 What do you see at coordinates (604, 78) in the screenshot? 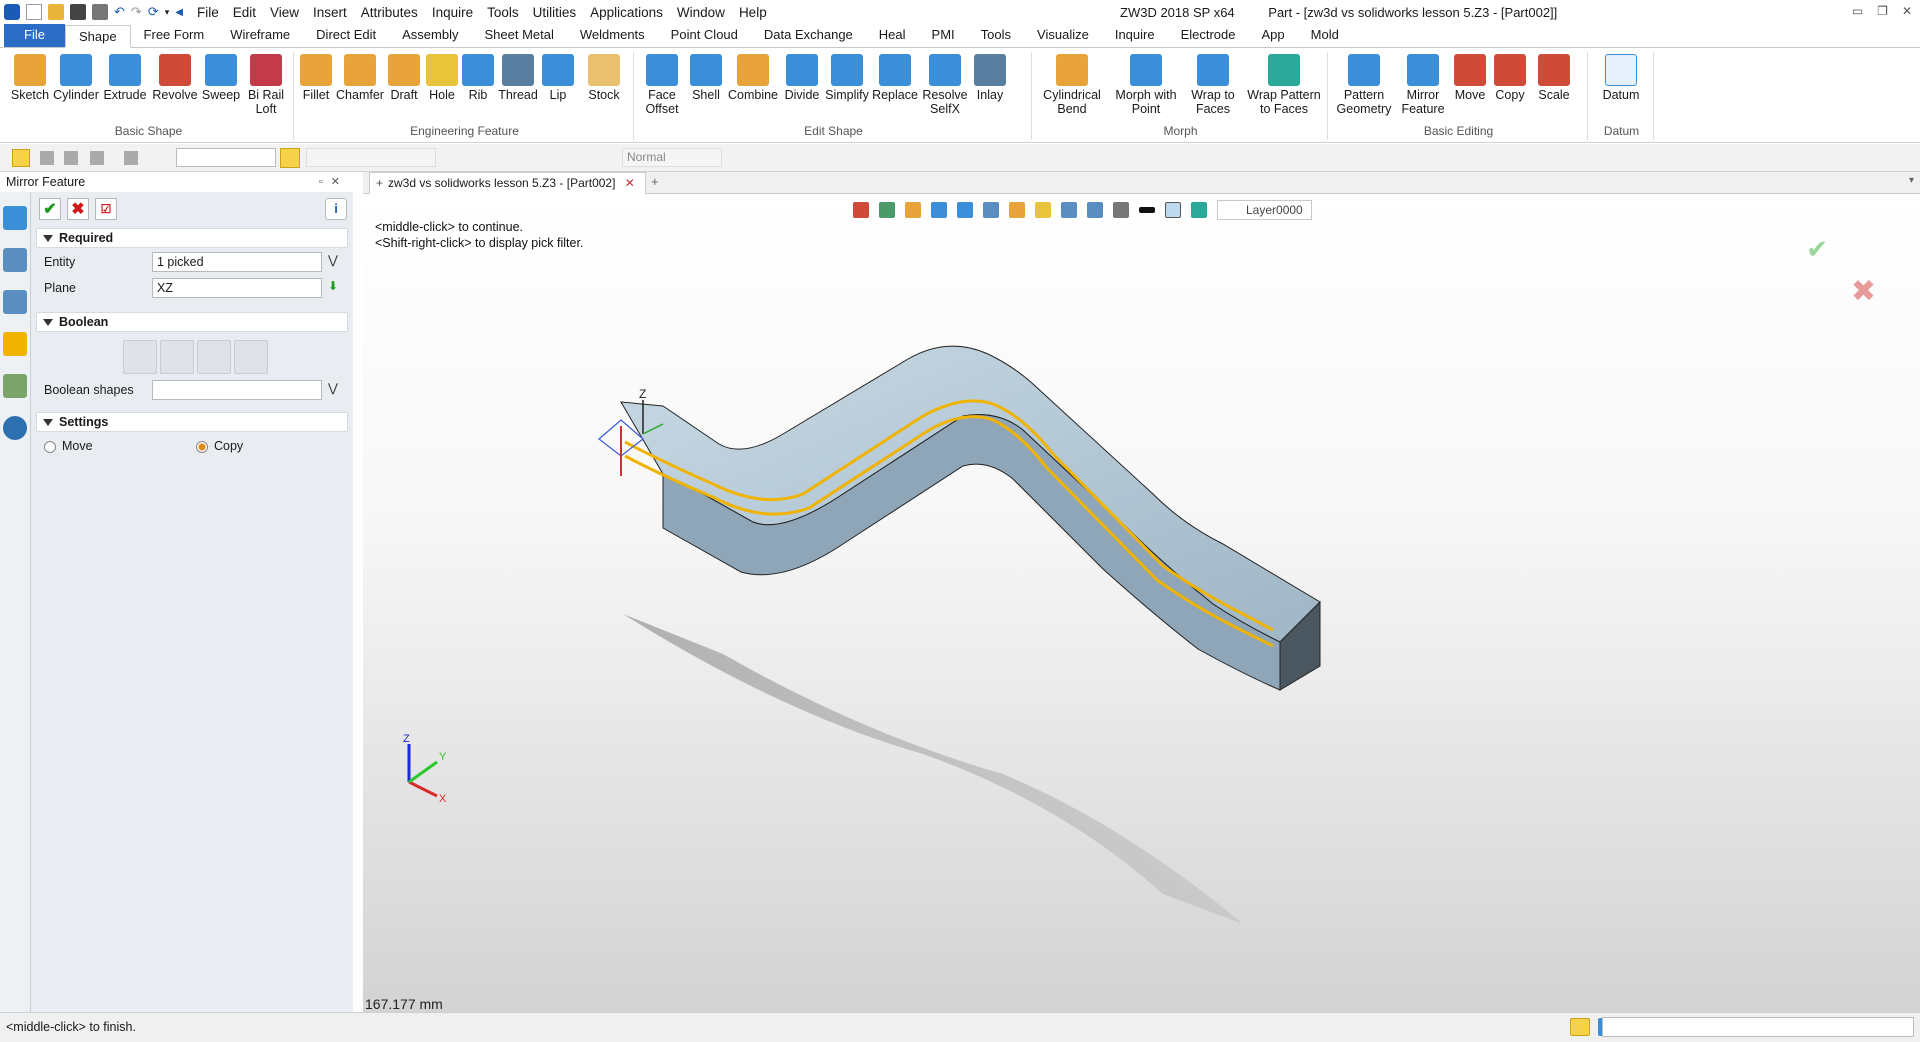
I see `stock-button: Stock` at bounding box center [604, 78].